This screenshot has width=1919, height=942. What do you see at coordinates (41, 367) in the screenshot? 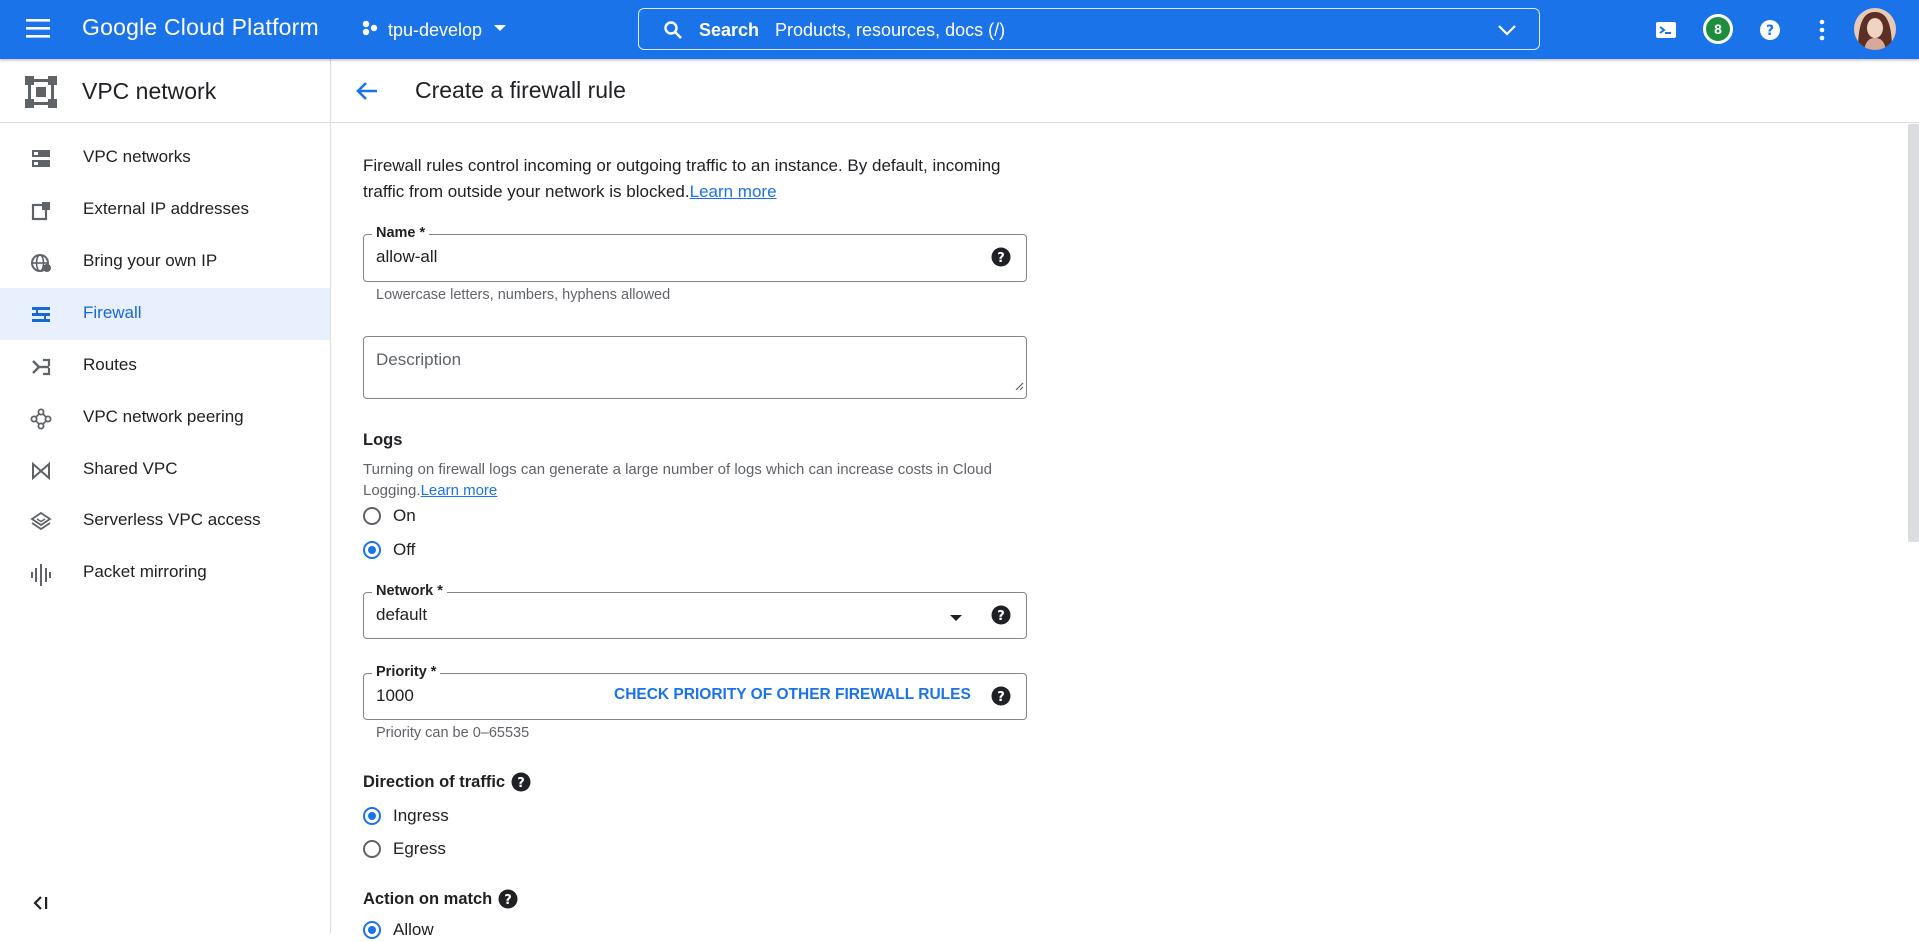
I see `routes-icon` at bounding box center [41, 367].